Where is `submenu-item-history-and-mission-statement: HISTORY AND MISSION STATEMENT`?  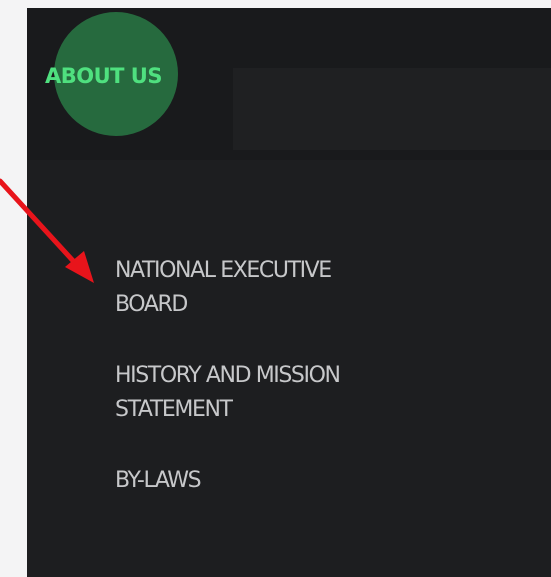 submenu-item-history-and-mission-statement: HISTORY AND MISSION STATEMENT is located at coordinates (260, 393).